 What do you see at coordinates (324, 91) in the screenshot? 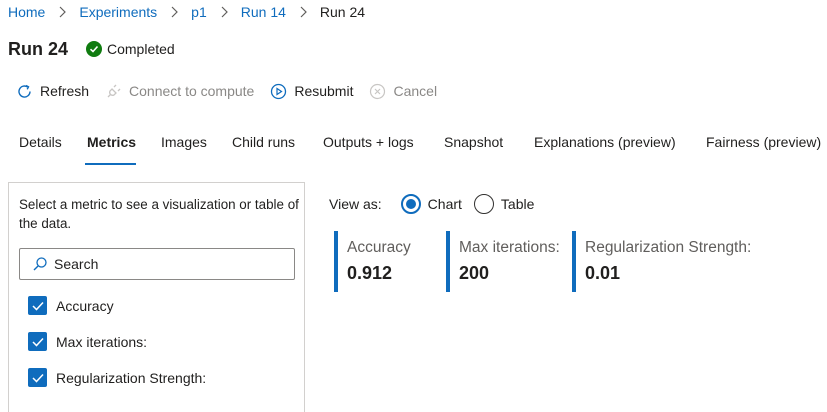
I see `resubmit-label: Resubmit` at bounding box center [324, 91].